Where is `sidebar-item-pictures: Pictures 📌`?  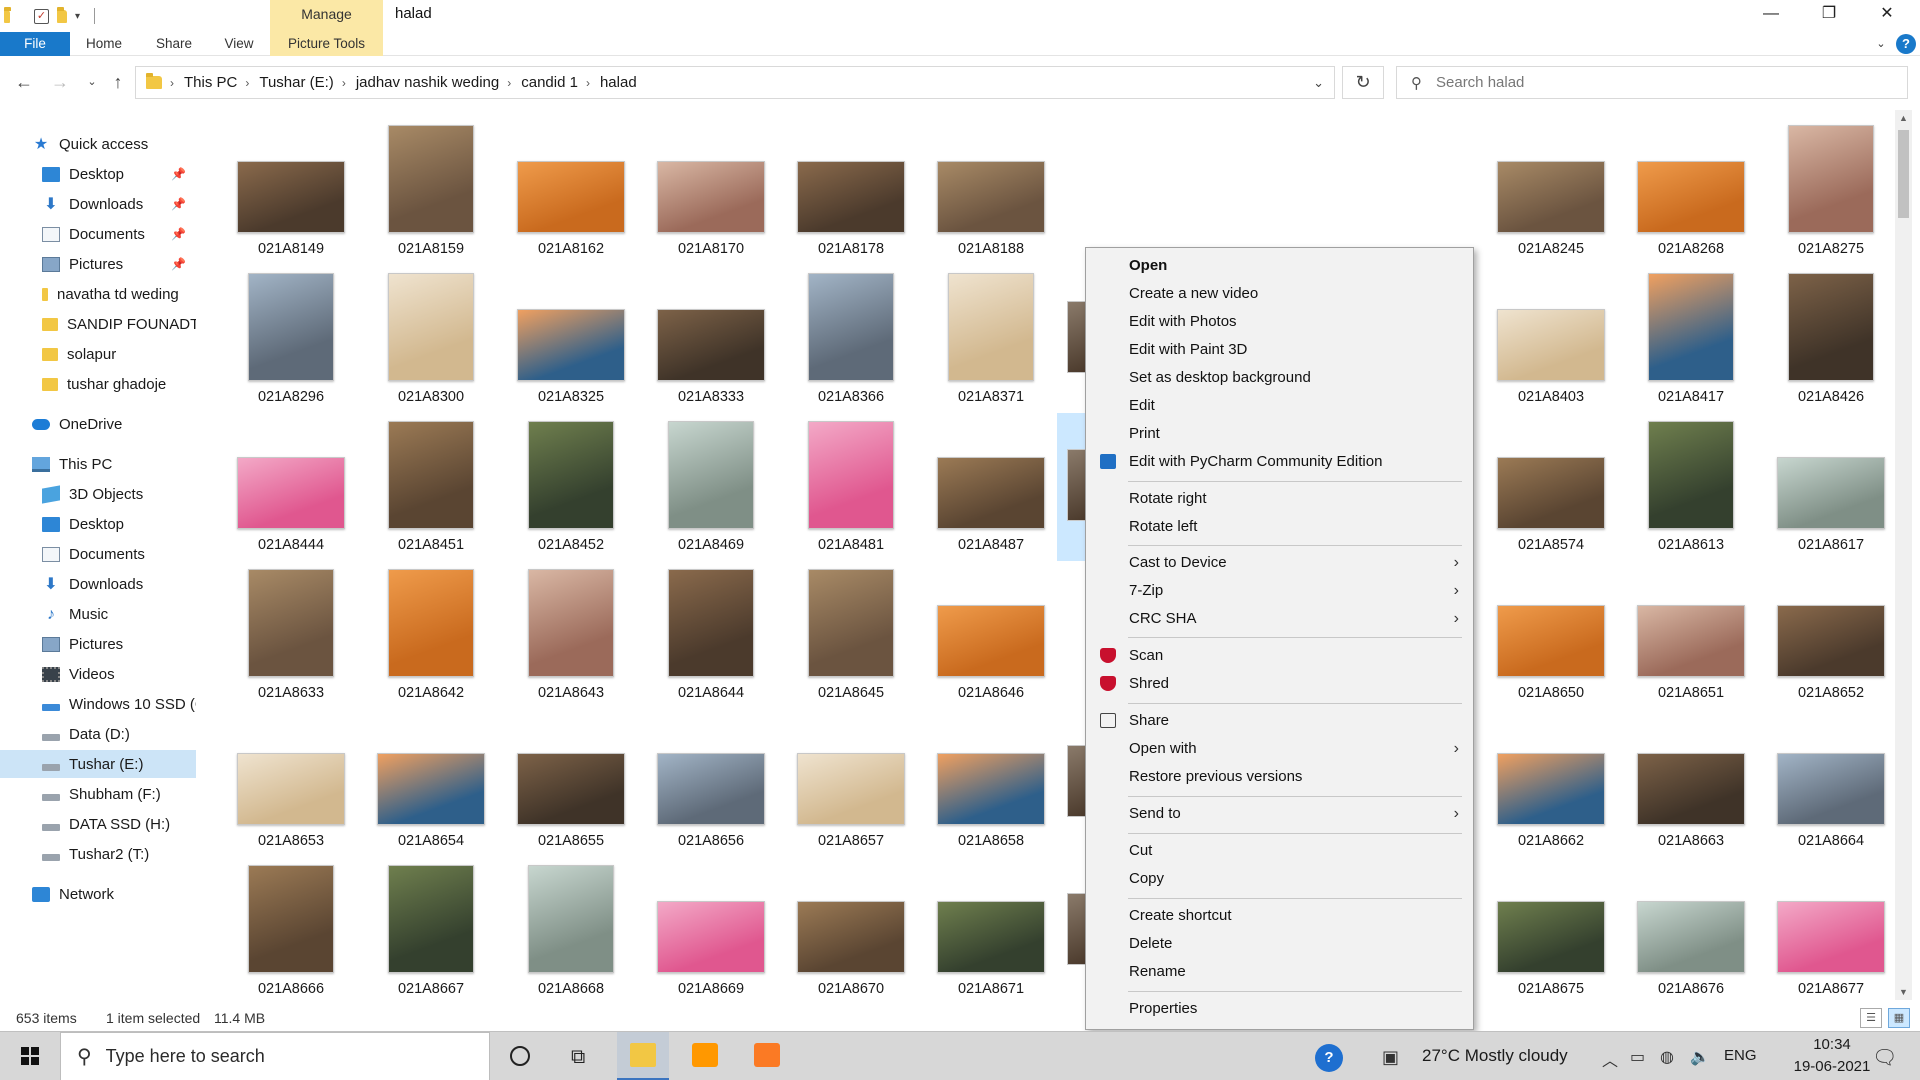 sidebar-item-pictures: Pictures 📌 is located at coordinates (98, 264).